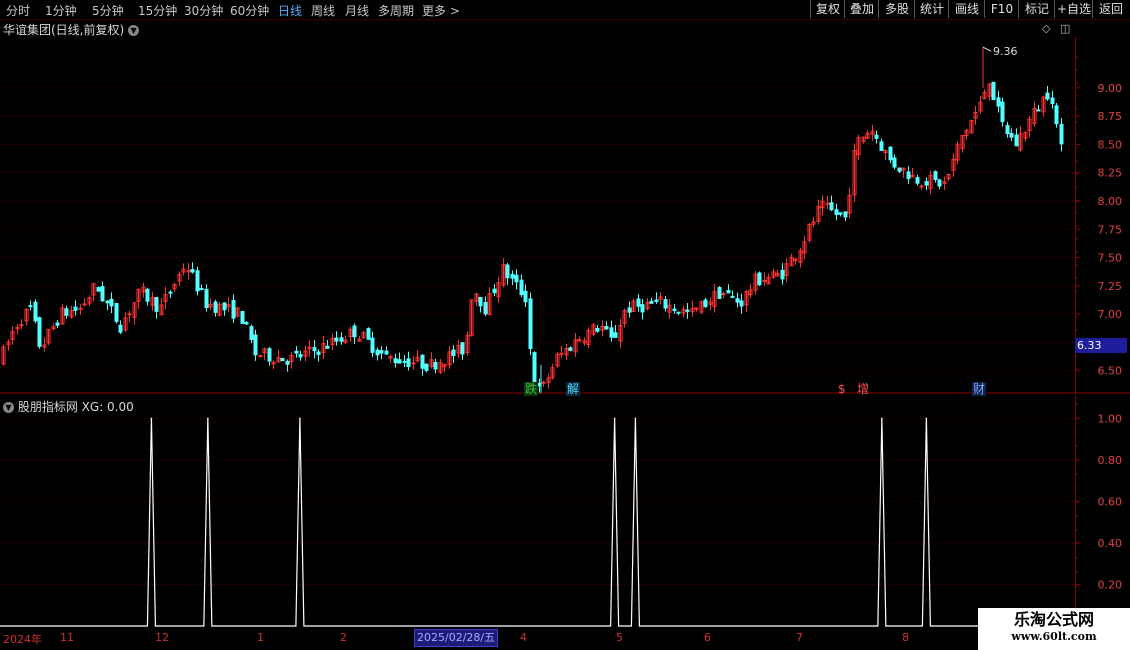  Describe the element at coordinates (1001, 9) in the screenshot. I see `f10-button: F10` at that location.